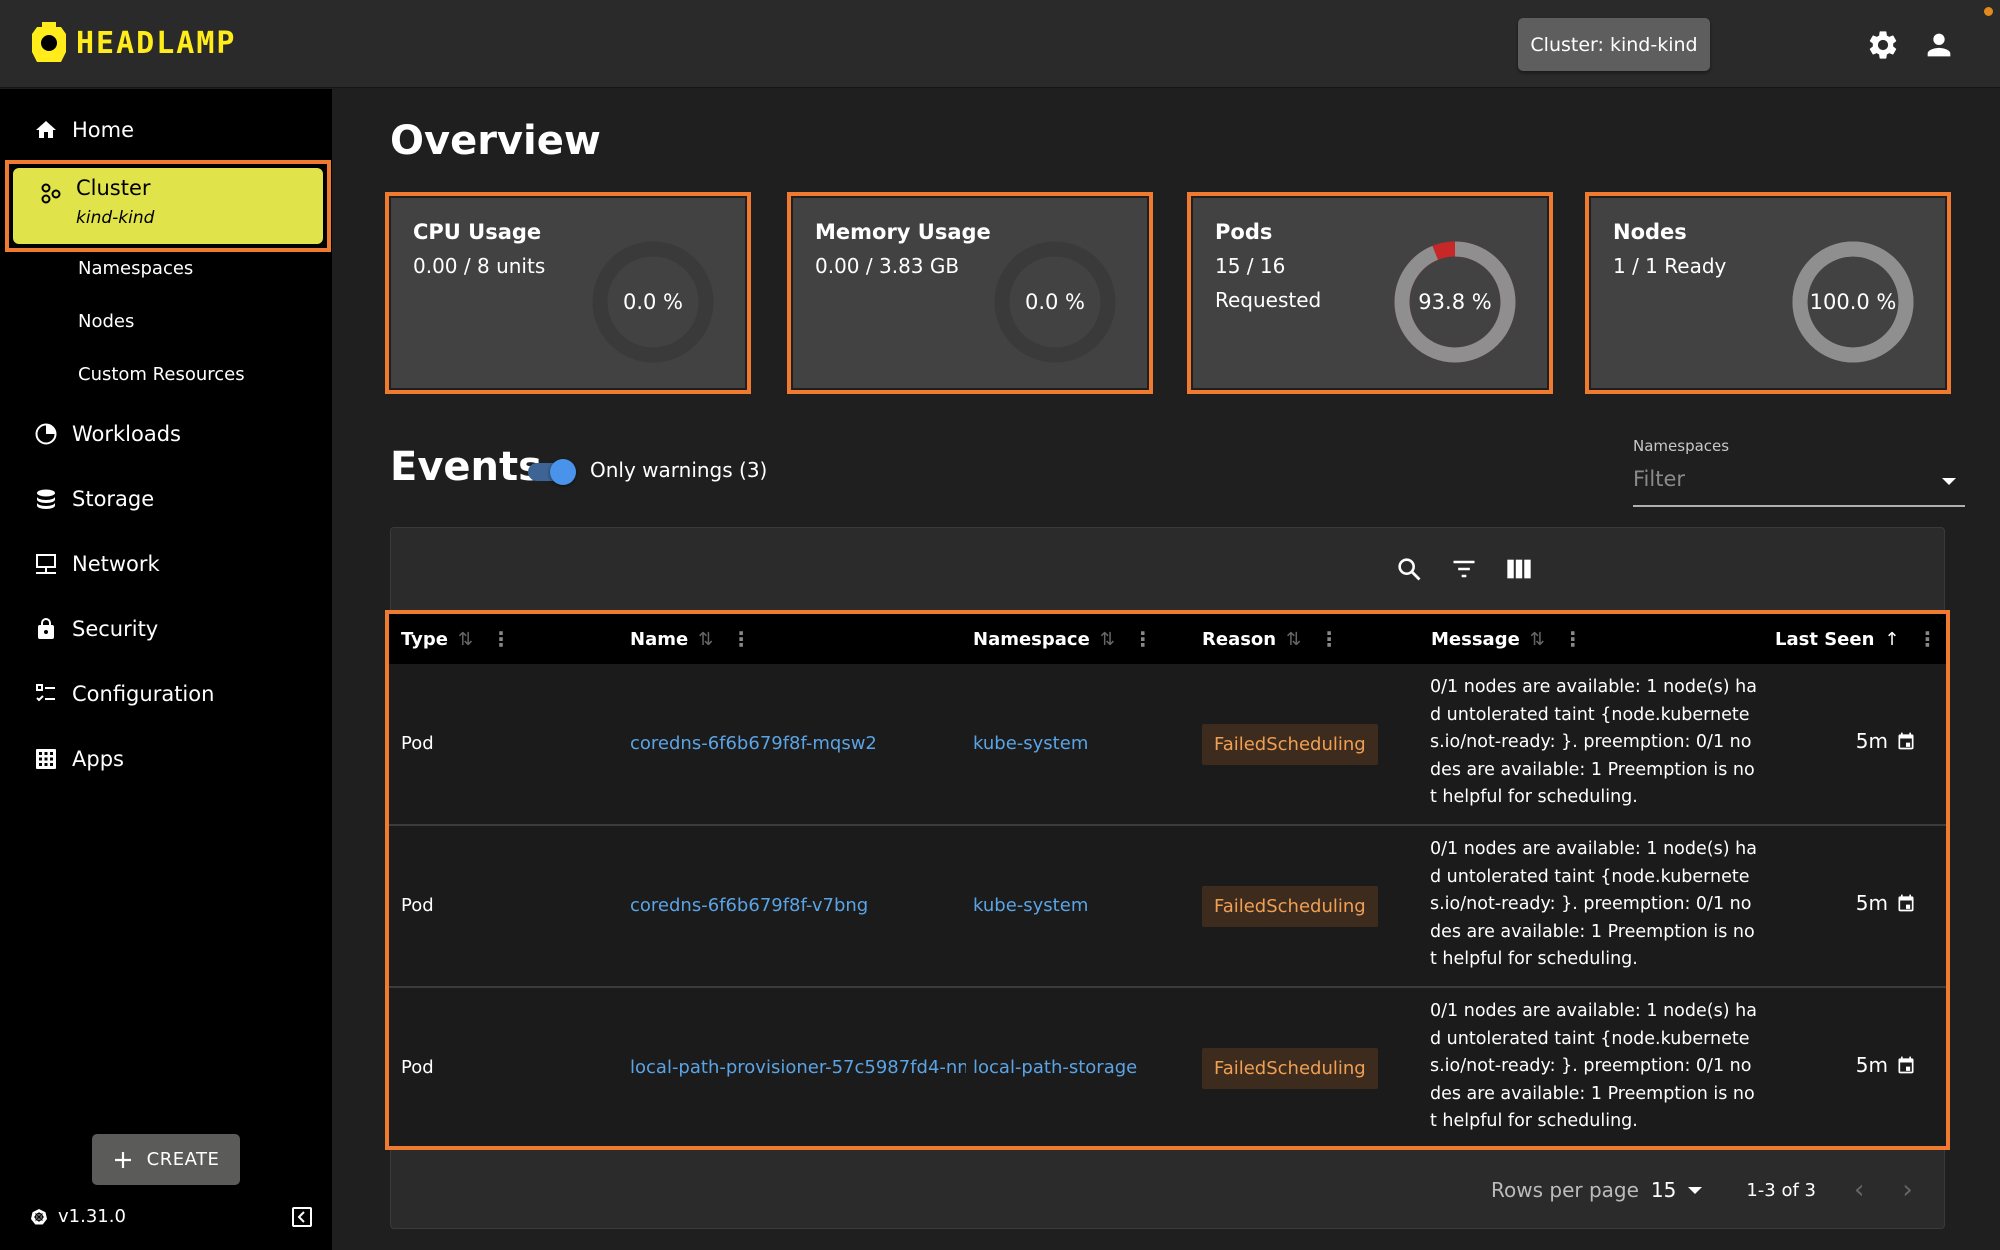 This screenshot has width=2000, height=1250. I want to click on lock-icon, so click(46, 629).